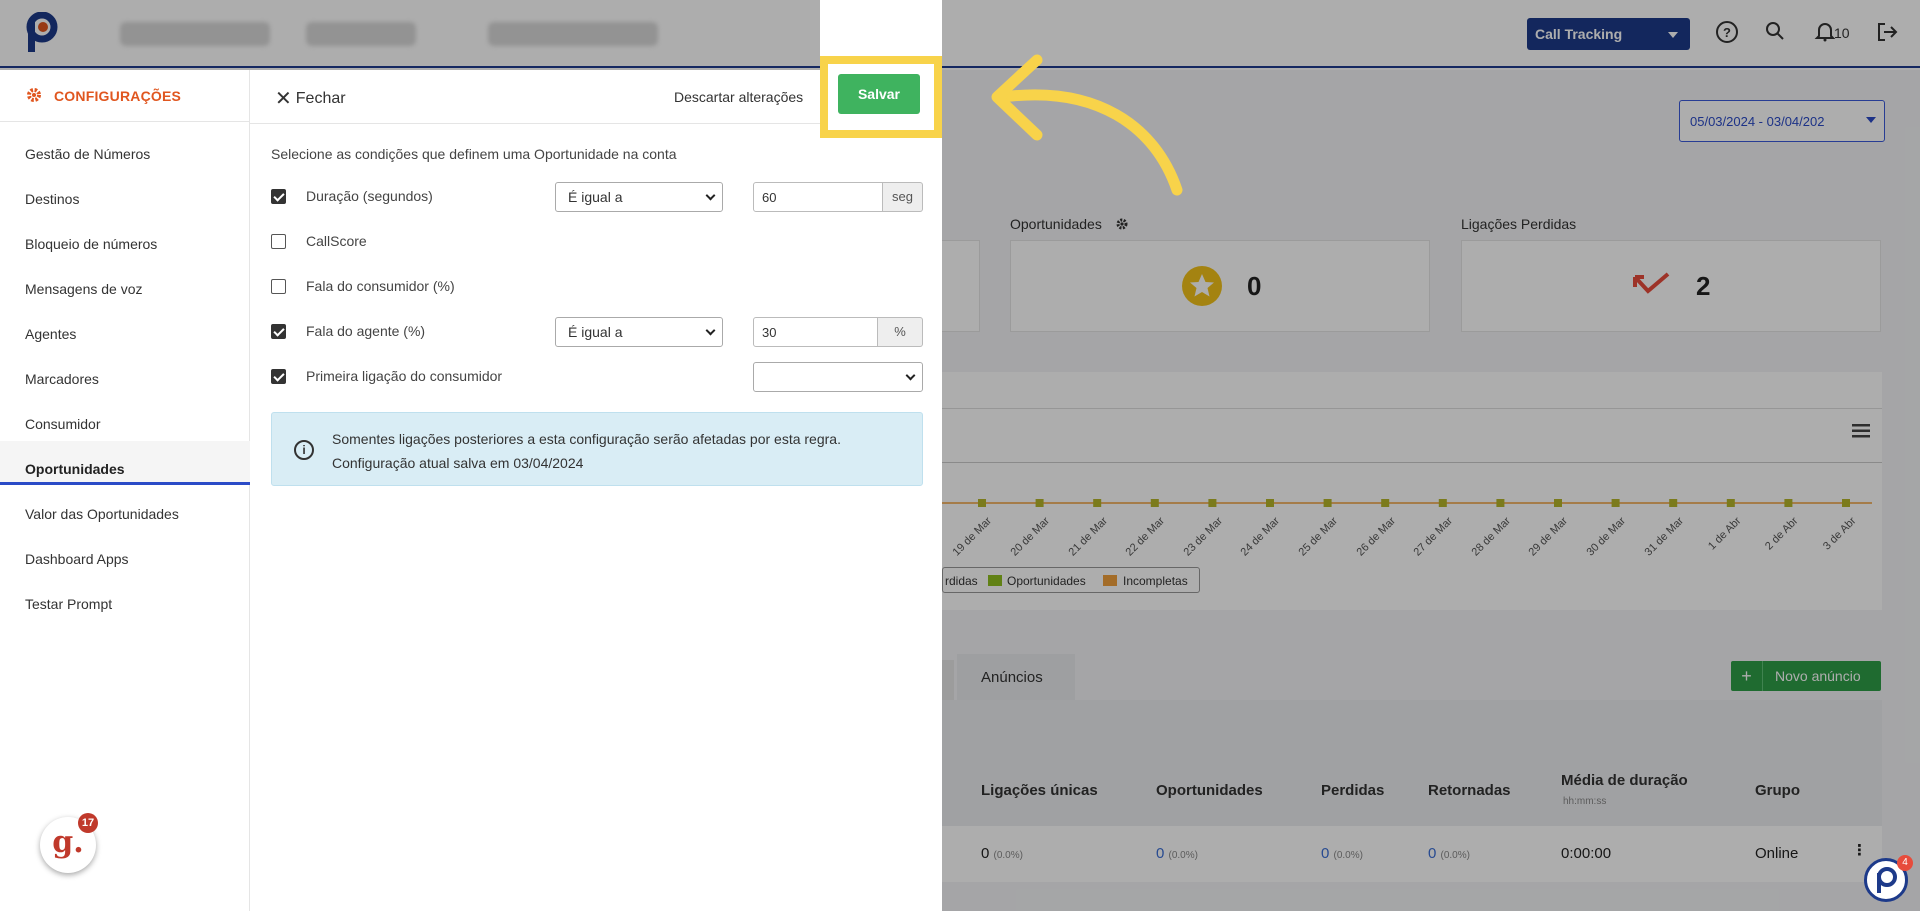 The height and width of the screenshot is (911, 1920). I want to click on sidebar-header: CONFIGURAÇÕES, so click(125, 96).